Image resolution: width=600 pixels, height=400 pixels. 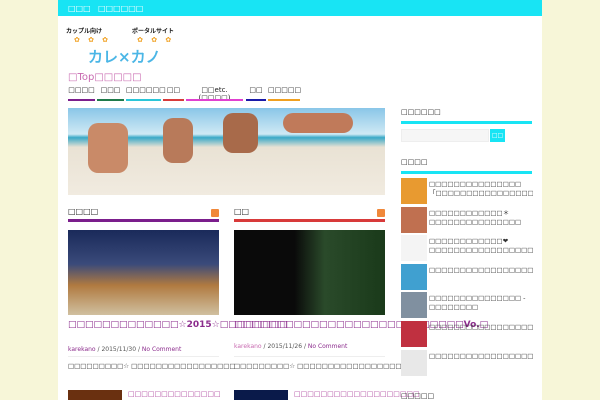 I want to click on recent-post-title: □□□□□□□□□□□□□□□「□□□□□□□□□□□□□□□□□, so click(x=481, y=189).